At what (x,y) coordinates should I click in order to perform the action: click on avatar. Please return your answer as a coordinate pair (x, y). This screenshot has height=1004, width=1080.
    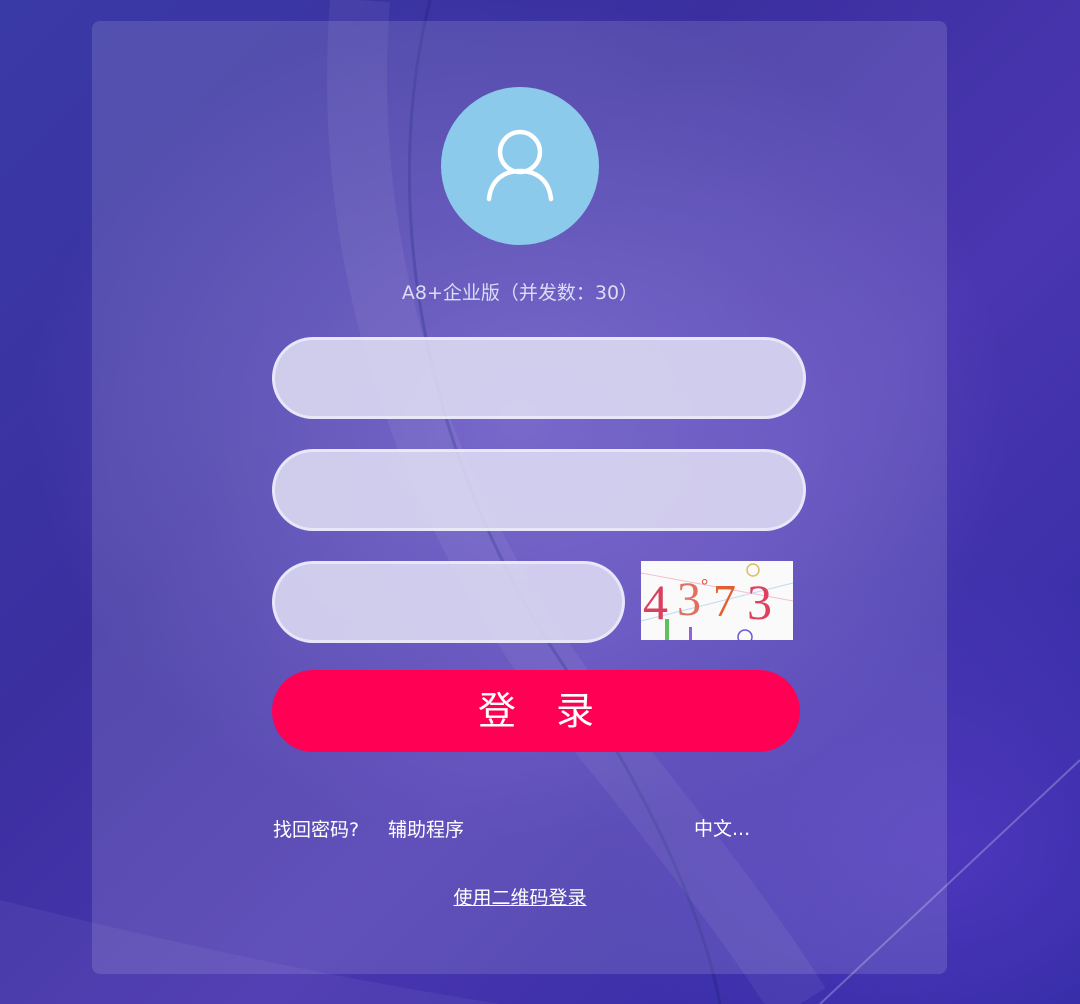
    Looking at the image, I should click on (520, 166).